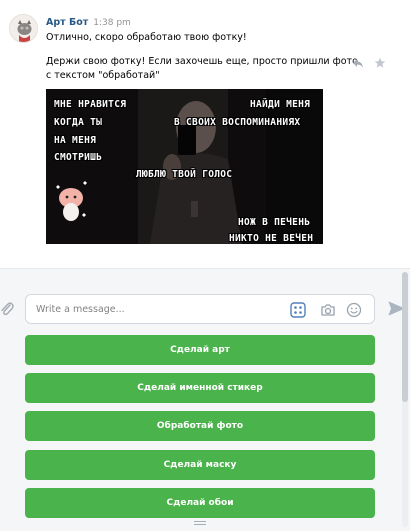 The height and width of the screenshot is (531, 410). What do you see at coordinates (200, 465) in the screenshot?
I see `keyboard-button-mask: Сделай маску` at bounding box center [200, 465].